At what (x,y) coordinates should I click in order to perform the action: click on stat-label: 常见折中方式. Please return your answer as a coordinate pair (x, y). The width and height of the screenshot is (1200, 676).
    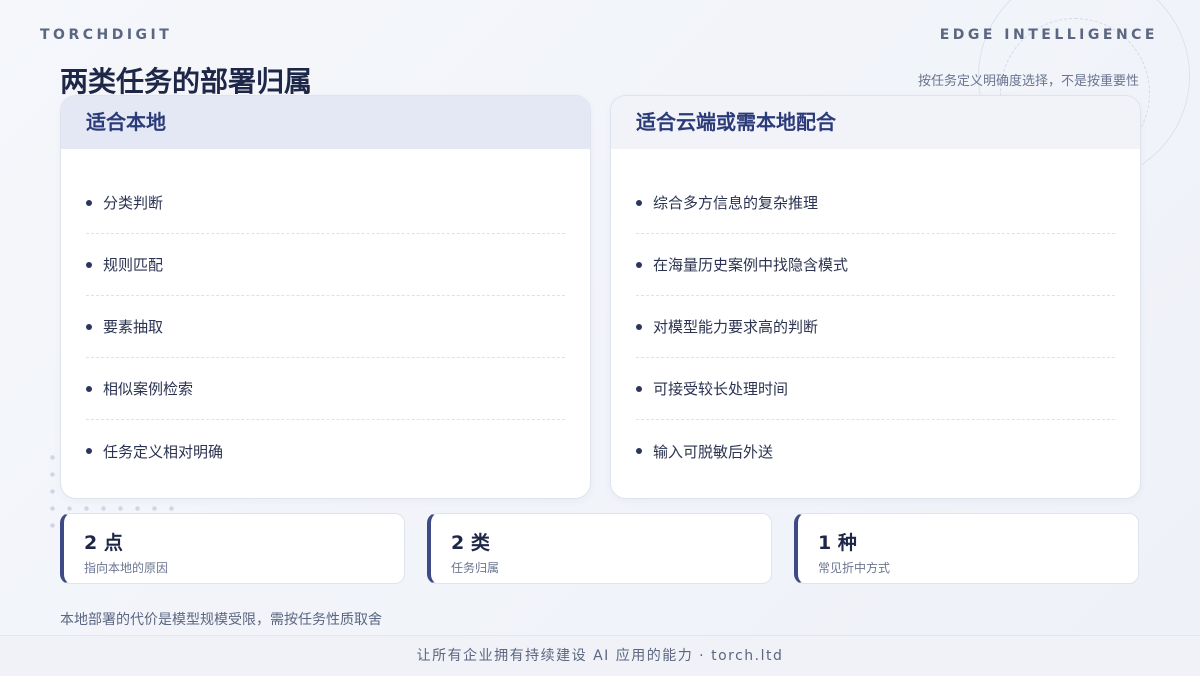
    Looking at the image, I should click on (854, 568).